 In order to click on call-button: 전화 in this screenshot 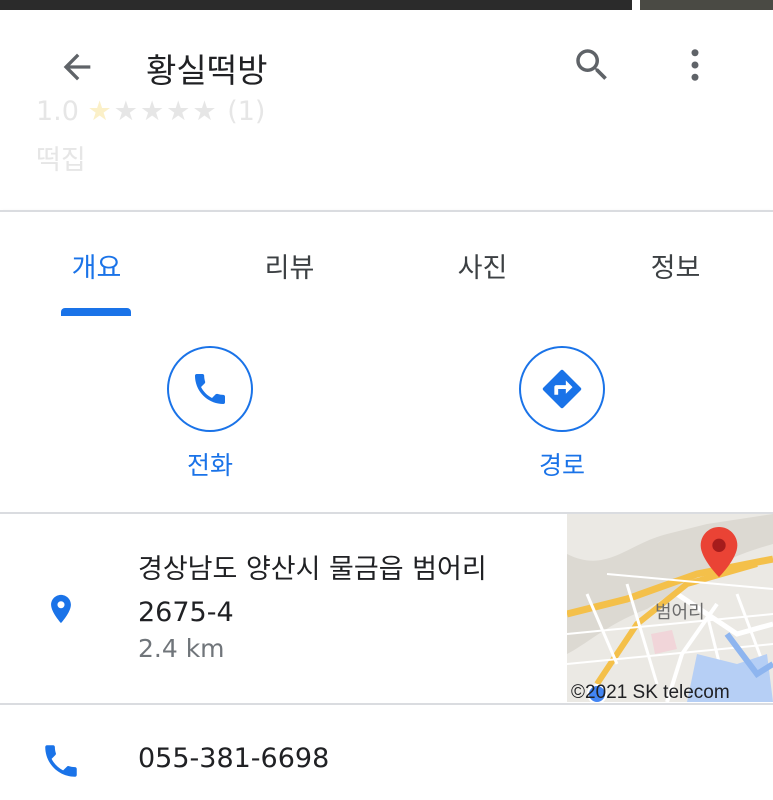, I will do `click(210, 414)`.